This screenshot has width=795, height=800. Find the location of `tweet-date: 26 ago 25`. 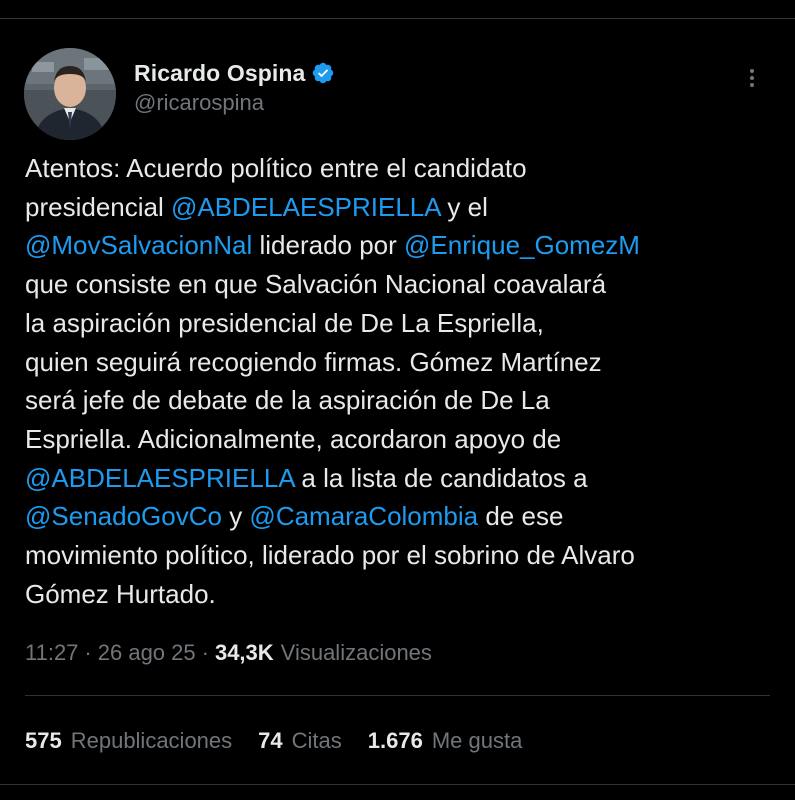

tweet-date: 26 ago 25 is located at coordinates (147, 653).